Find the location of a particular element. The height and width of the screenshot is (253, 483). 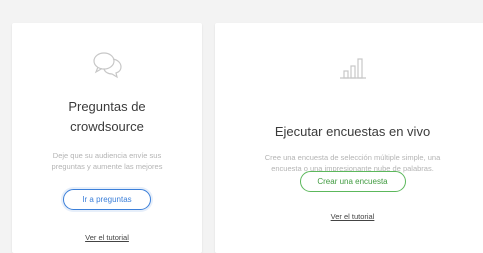

go-to-questions-button: Ir a preguntas is located at coordinates (107, 199).